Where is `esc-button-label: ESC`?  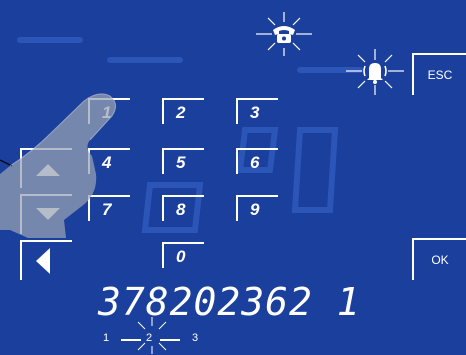 esc-button-label: ESC is located at coordinates (440, 75).